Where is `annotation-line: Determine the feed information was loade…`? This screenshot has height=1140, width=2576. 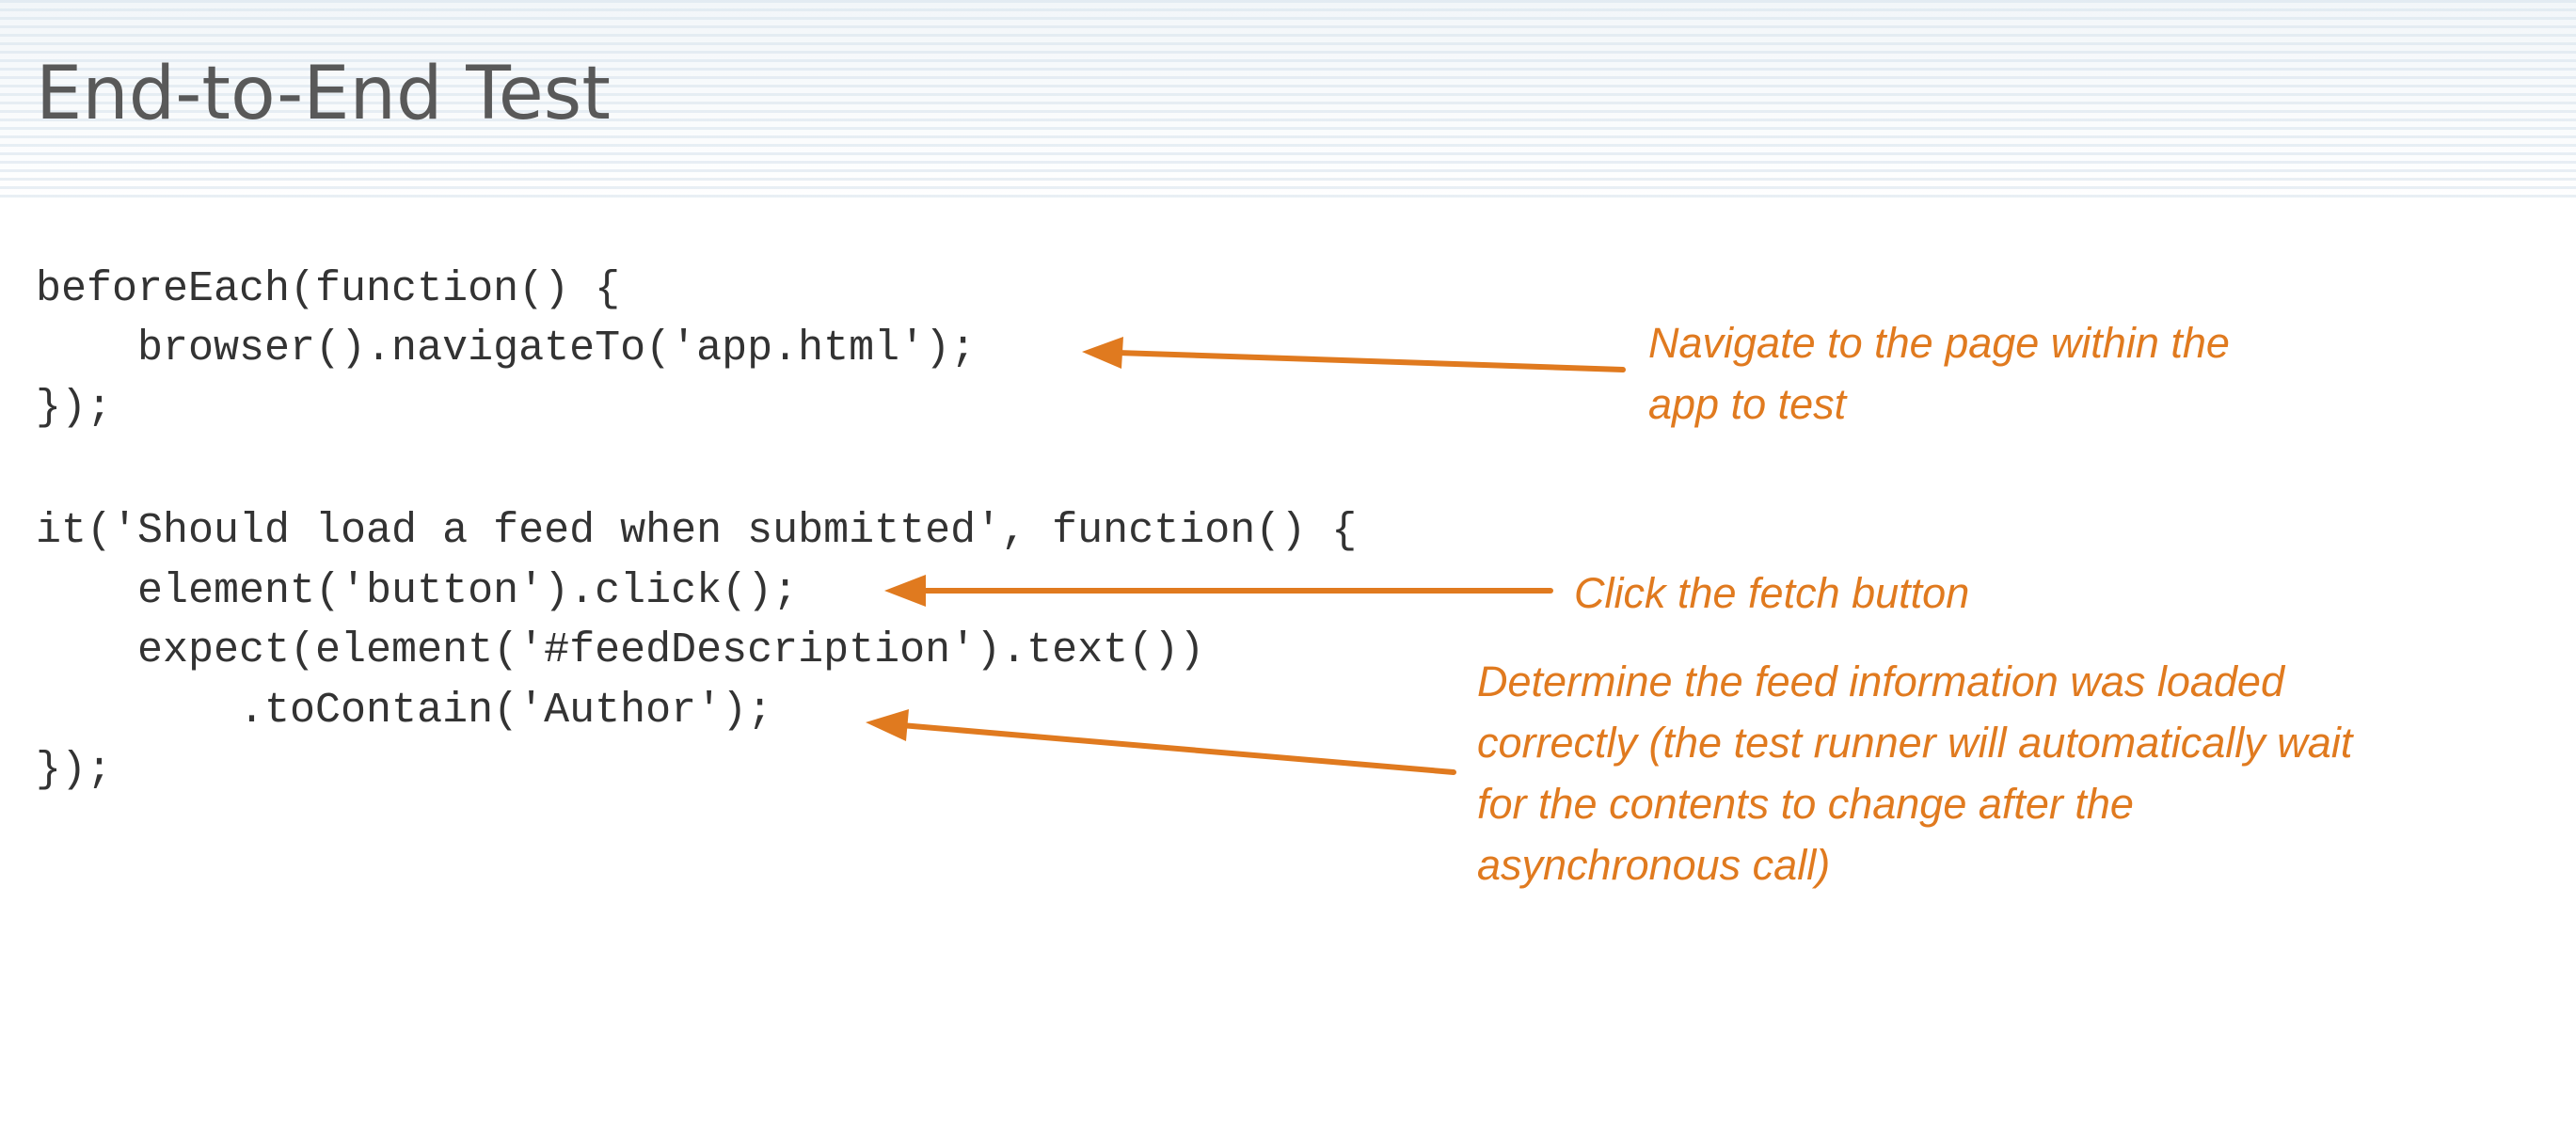 annotation-line: Determine the feed information was loade… is located at coordinates (1881, 681).